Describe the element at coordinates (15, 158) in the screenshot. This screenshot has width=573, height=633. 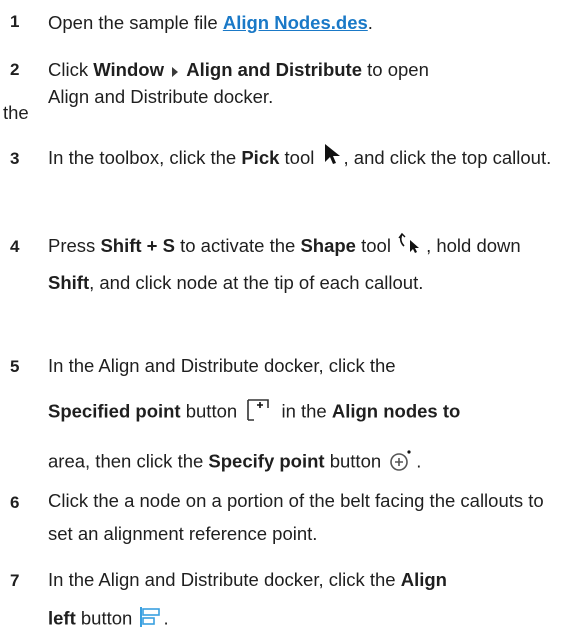
I see `step-number: 3` at that location.